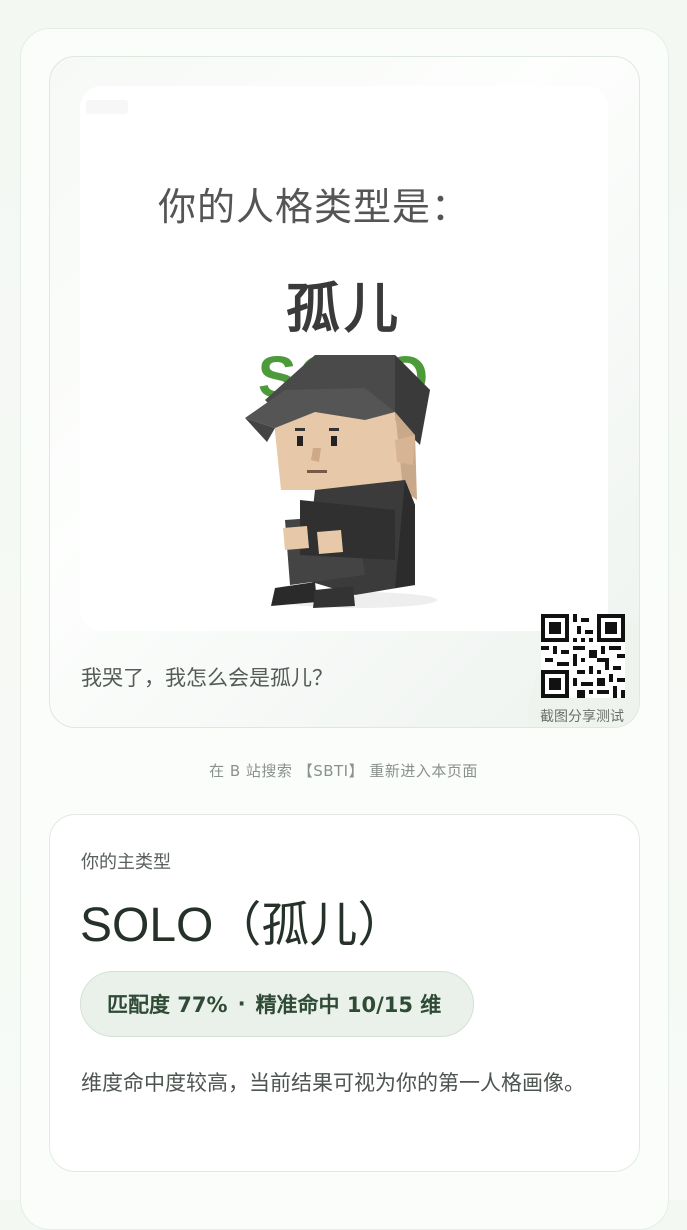 This screenshot has width=687, height=1230. Describe the element at coordinates (314, 207) in the screenshot. I see `poster-heading: 你的人格类型是：` at that location.